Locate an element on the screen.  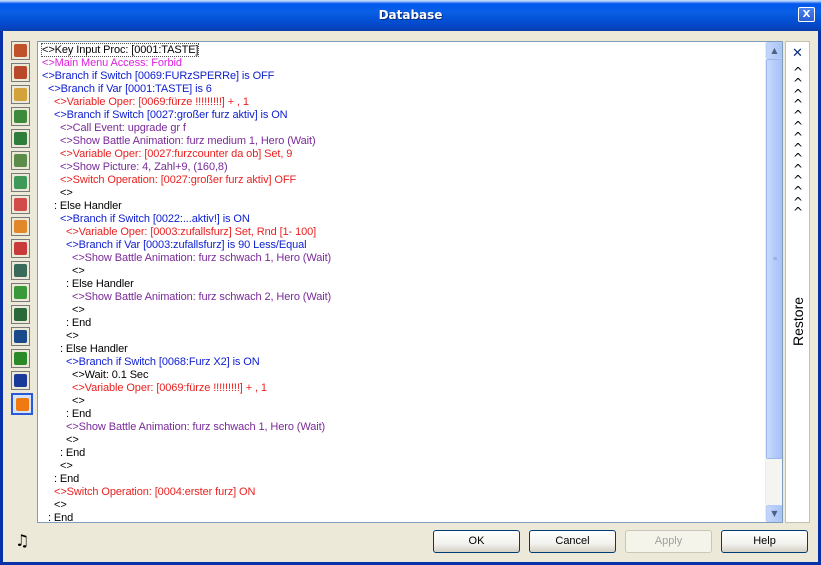
ok-button: OK is located at coordinates (476, 541).